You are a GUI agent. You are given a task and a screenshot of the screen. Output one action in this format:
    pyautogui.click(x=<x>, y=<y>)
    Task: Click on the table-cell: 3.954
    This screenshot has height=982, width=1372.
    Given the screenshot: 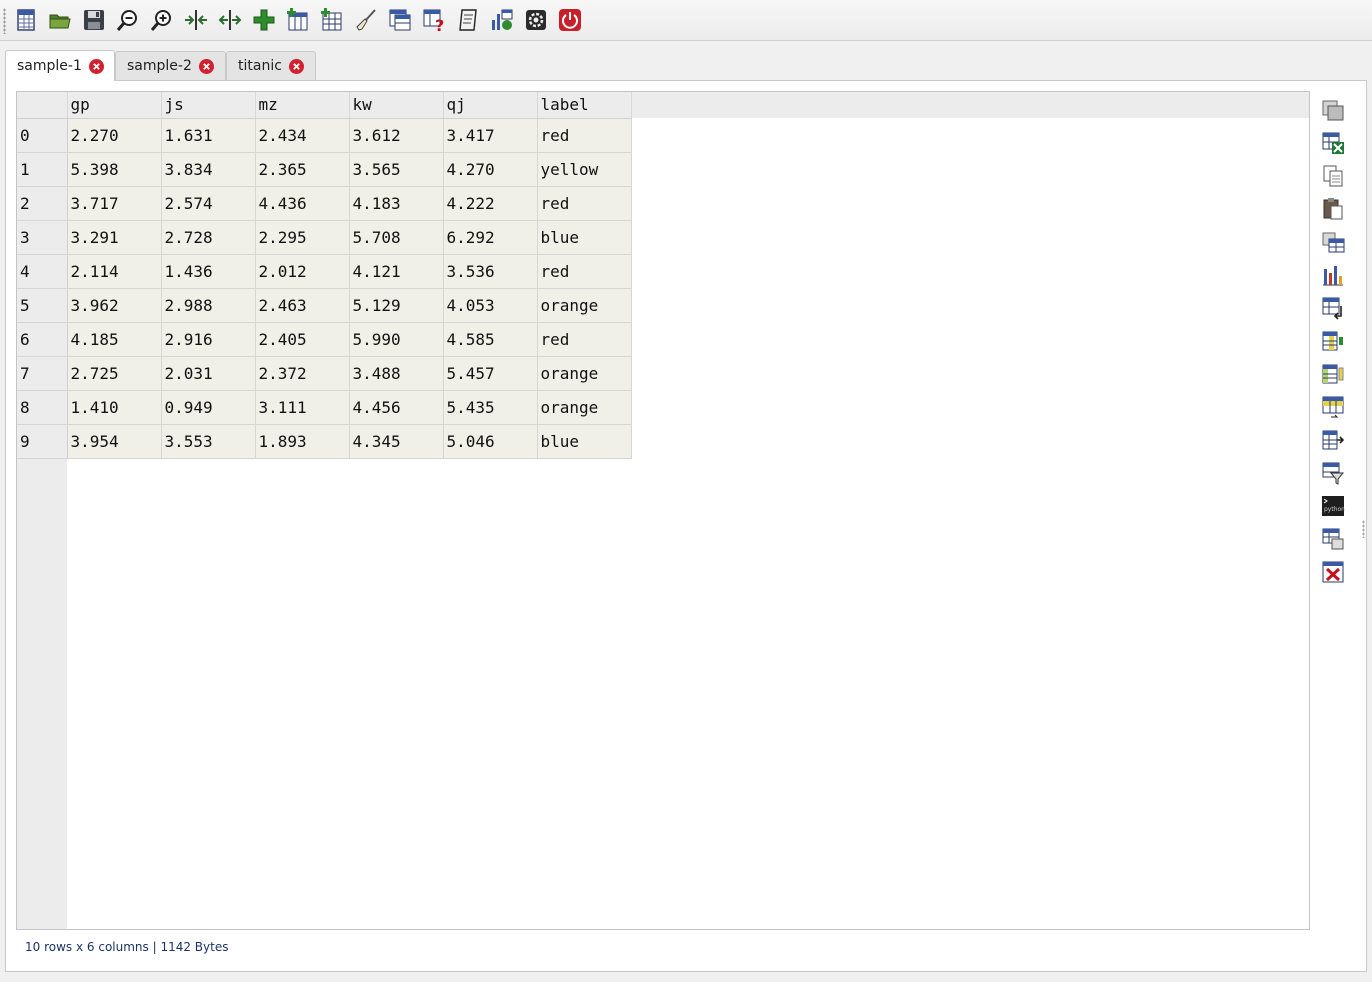 What is the action you would take?
    pyautogui.click(x=114, y=441)
    